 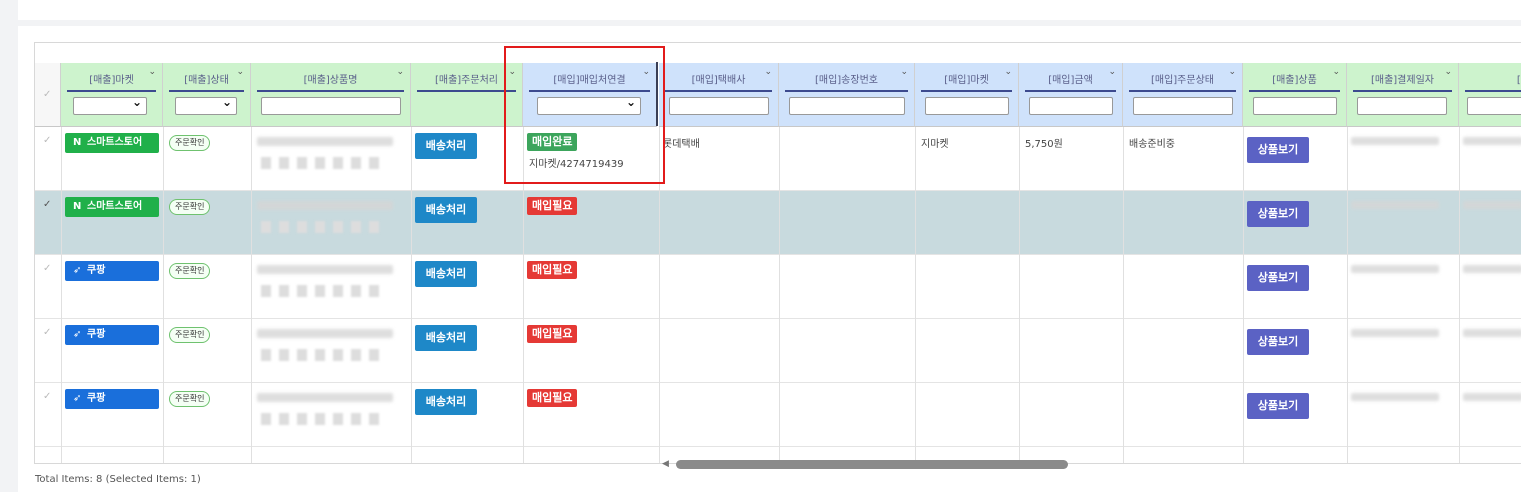 What do you see at coordinates (1182, 80) in the screenshot?
I see `header-label: [매입]주문상태` at bounding box center [1182, 80].